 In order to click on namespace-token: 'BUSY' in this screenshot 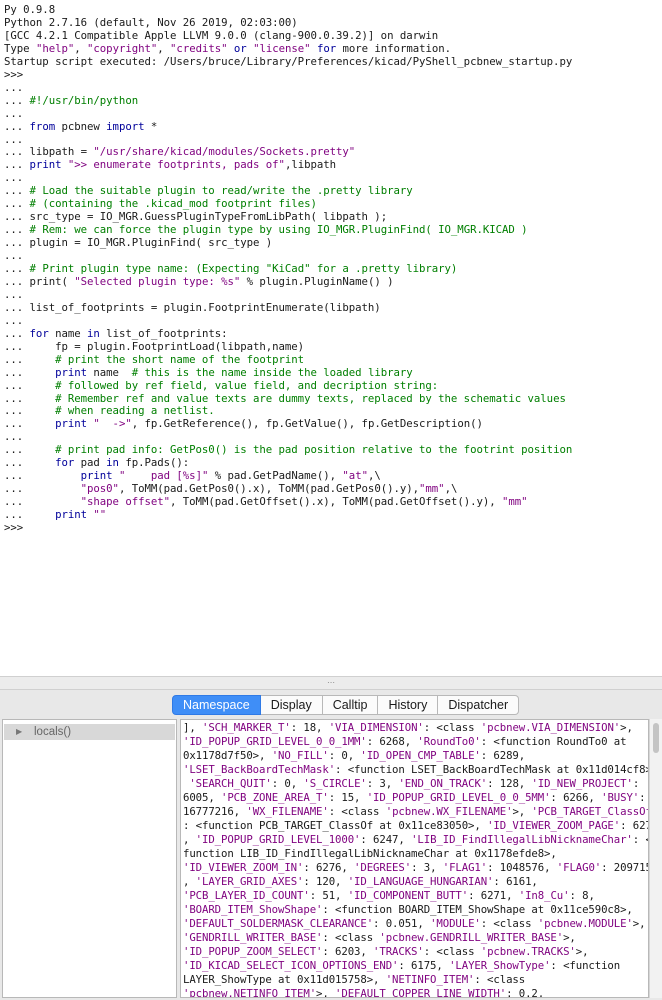, I will do `click(620, 797)`.